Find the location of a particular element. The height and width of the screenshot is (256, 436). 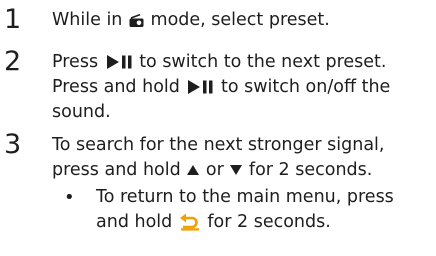

text-line: While in mode, select preset. is located at coordinates (191, 20).